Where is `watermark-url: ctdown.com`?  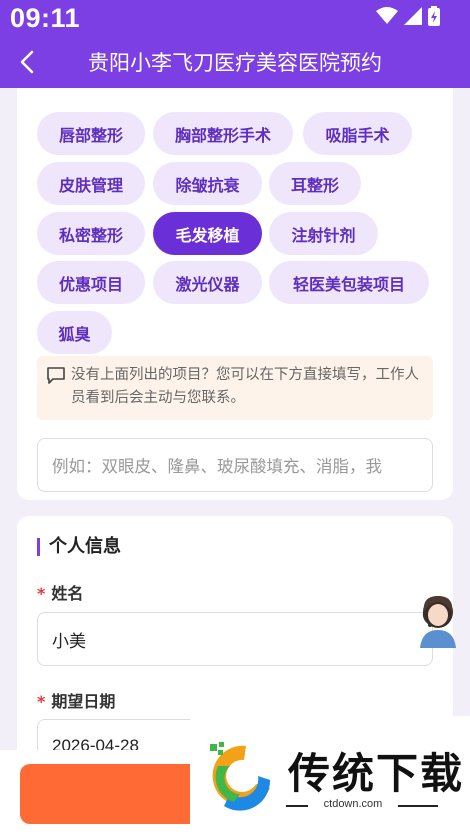
watermark-url: ctdown.com is located at coordinates (353, 804).